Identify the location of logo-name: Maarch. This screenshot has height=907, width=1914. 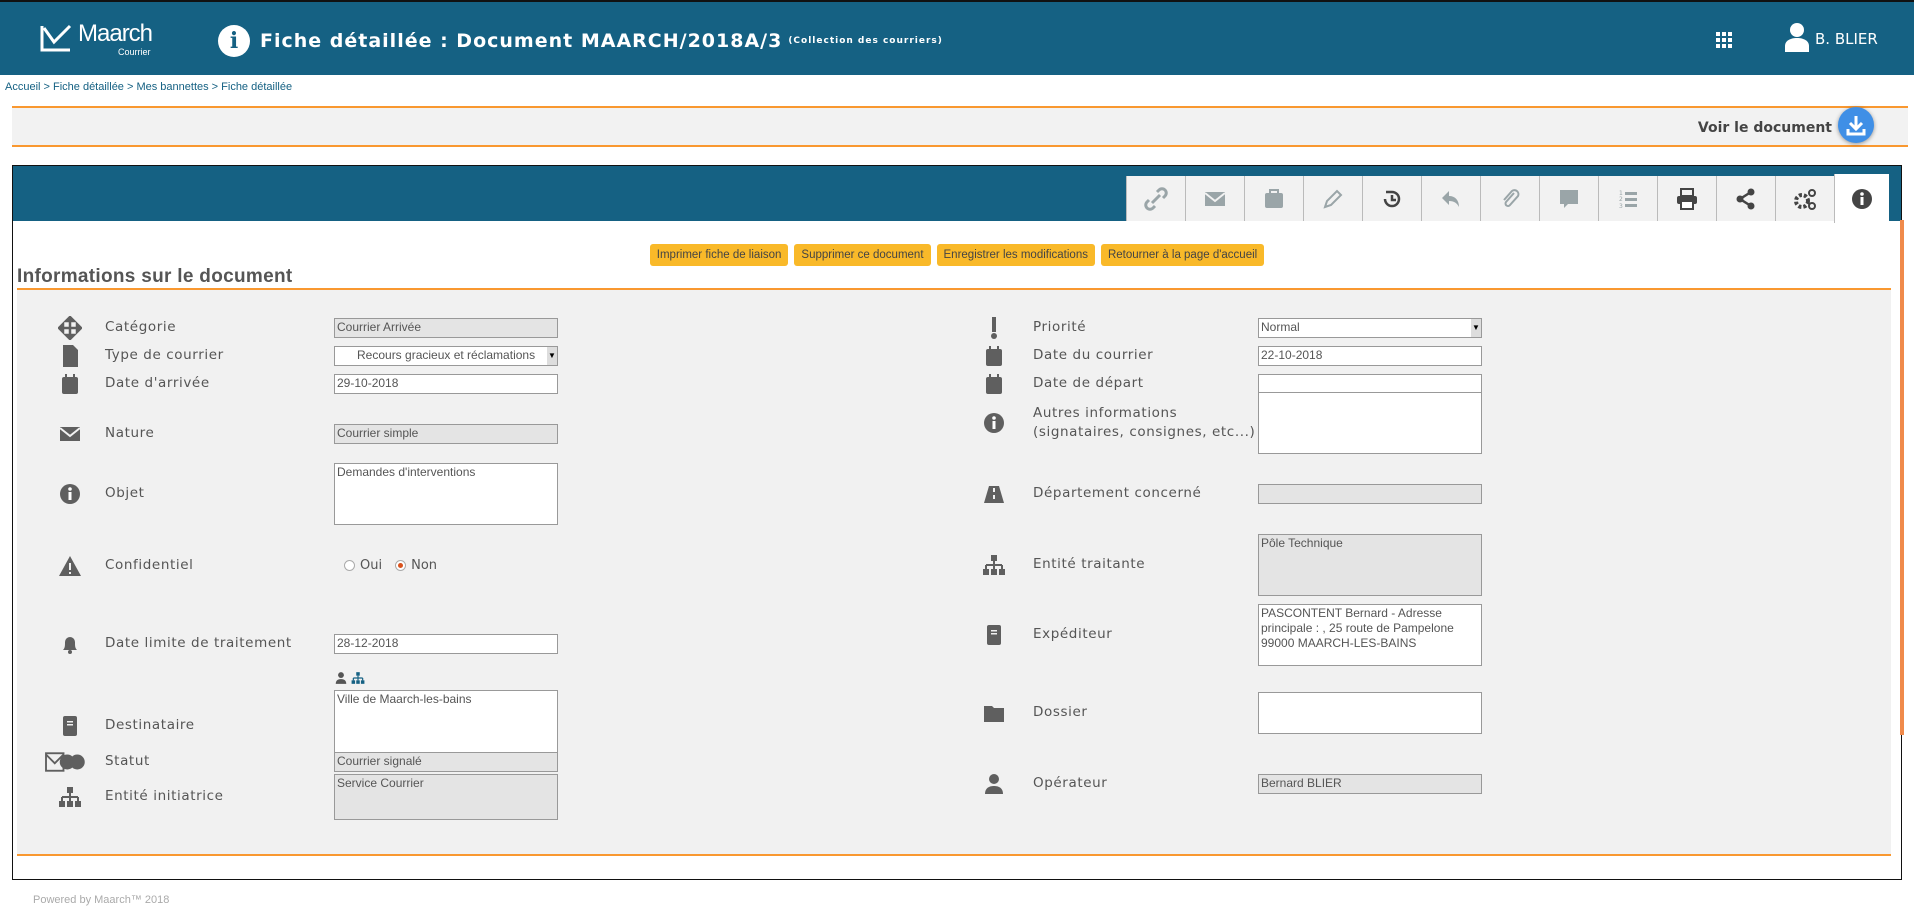
(115, 33).